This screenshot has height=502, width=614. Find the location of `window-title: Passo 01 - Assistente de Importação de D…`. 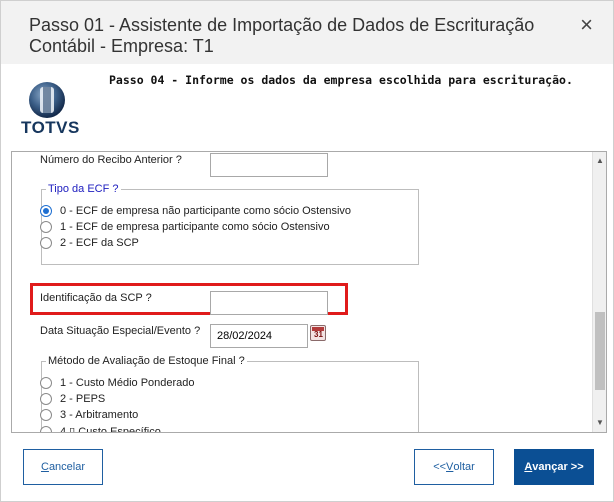

window-title: Passo 01 - Assistente de Importação de D… is located at coordinates (282, 35).